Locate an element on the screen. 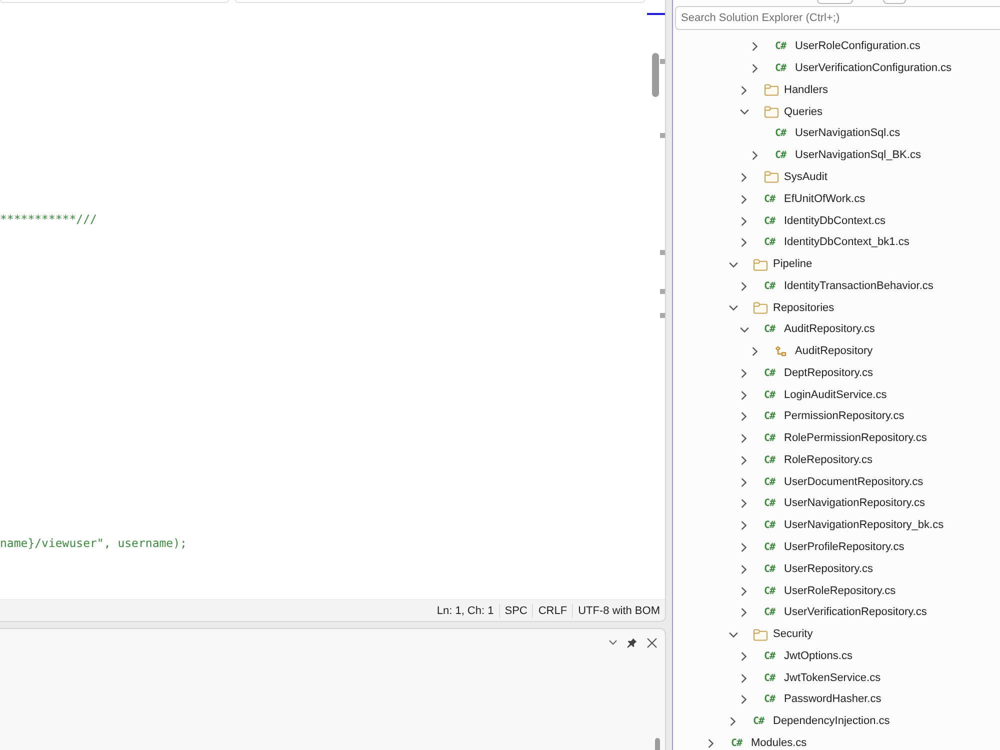 This screenshot has height=750, width=1000. tree-item: UserRoleConfiguration.cs is located at coordinates (858, 46).